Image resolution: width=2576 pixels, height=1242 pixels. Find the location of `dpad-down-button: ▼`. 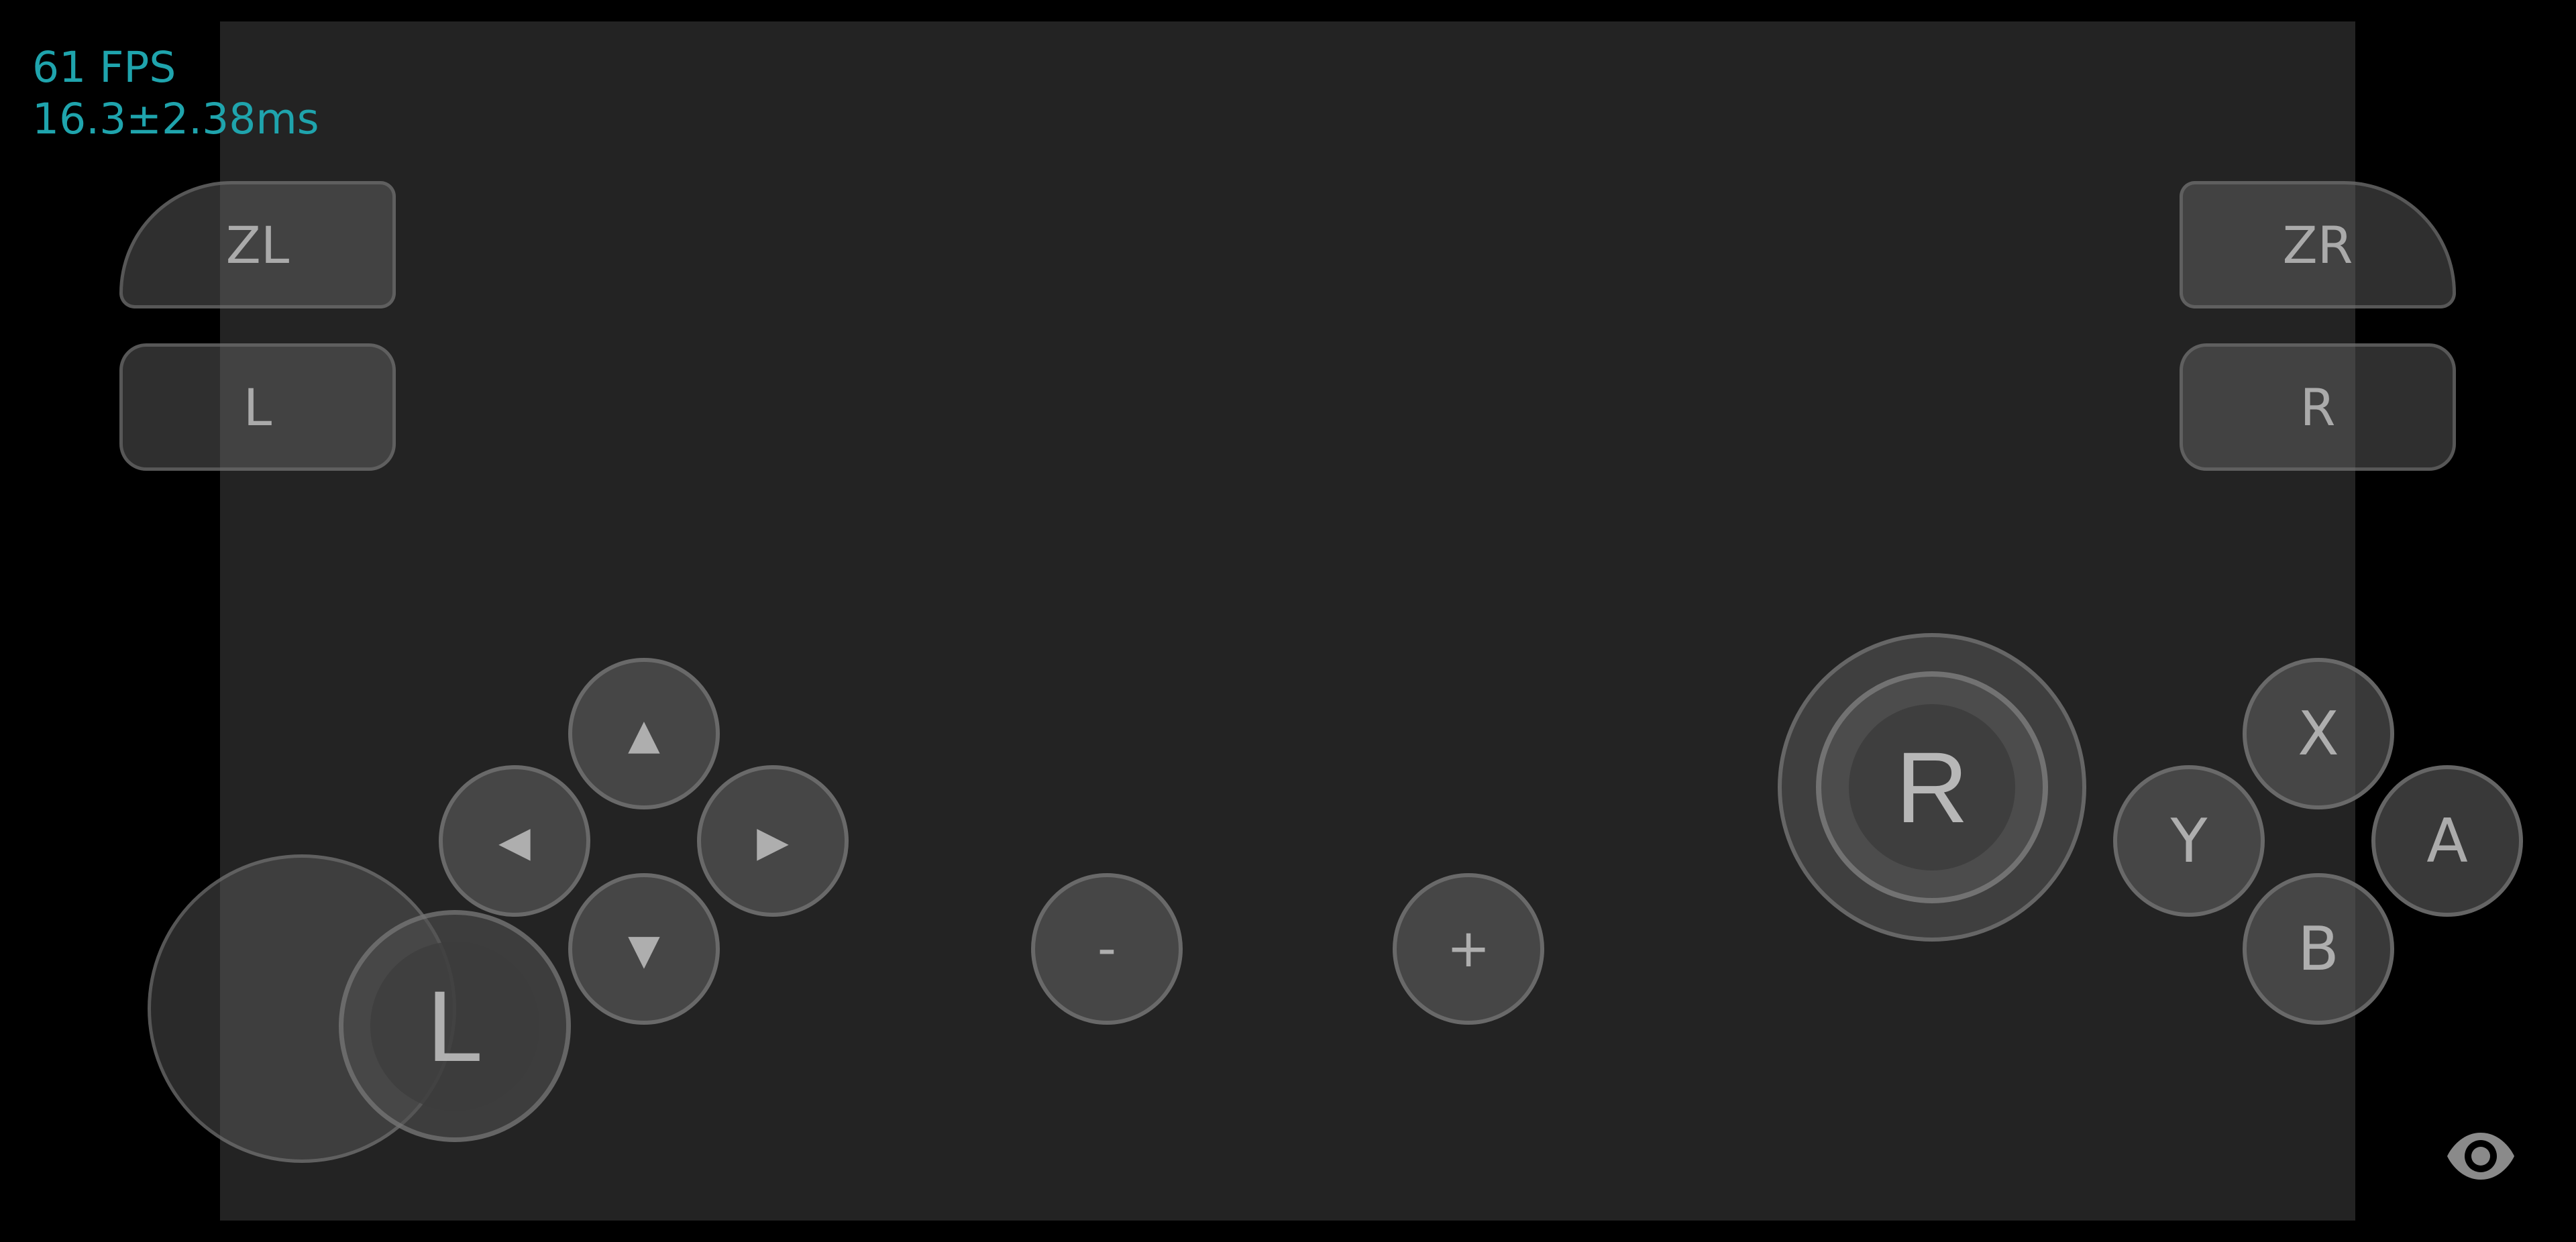

dpad-down-button: ▼ is located at coordinates (644, 949).